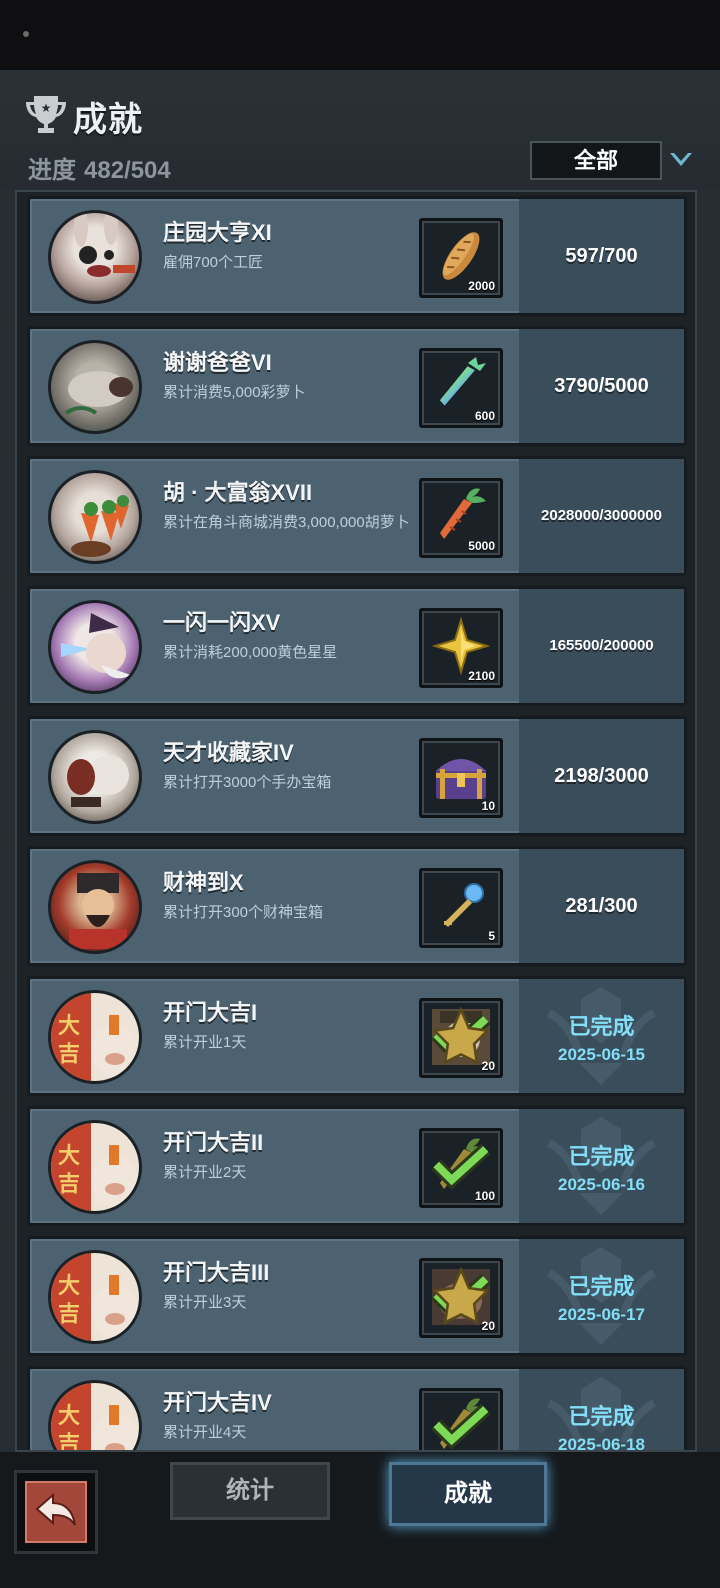  What do you see at coordinates (95, 257) in the screenshot?
I see `rabbit-avatar` at bounding box center [95, 257].